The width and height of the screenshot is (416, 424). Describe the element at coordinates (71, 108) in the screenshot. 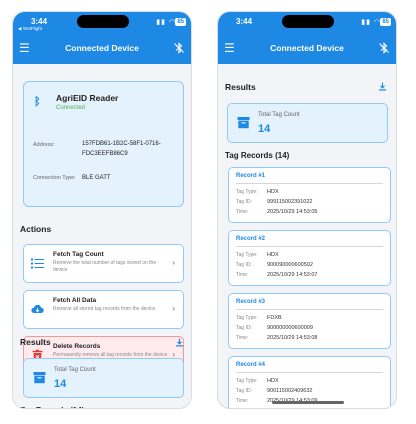

I see `device-status: Connected` at that location.